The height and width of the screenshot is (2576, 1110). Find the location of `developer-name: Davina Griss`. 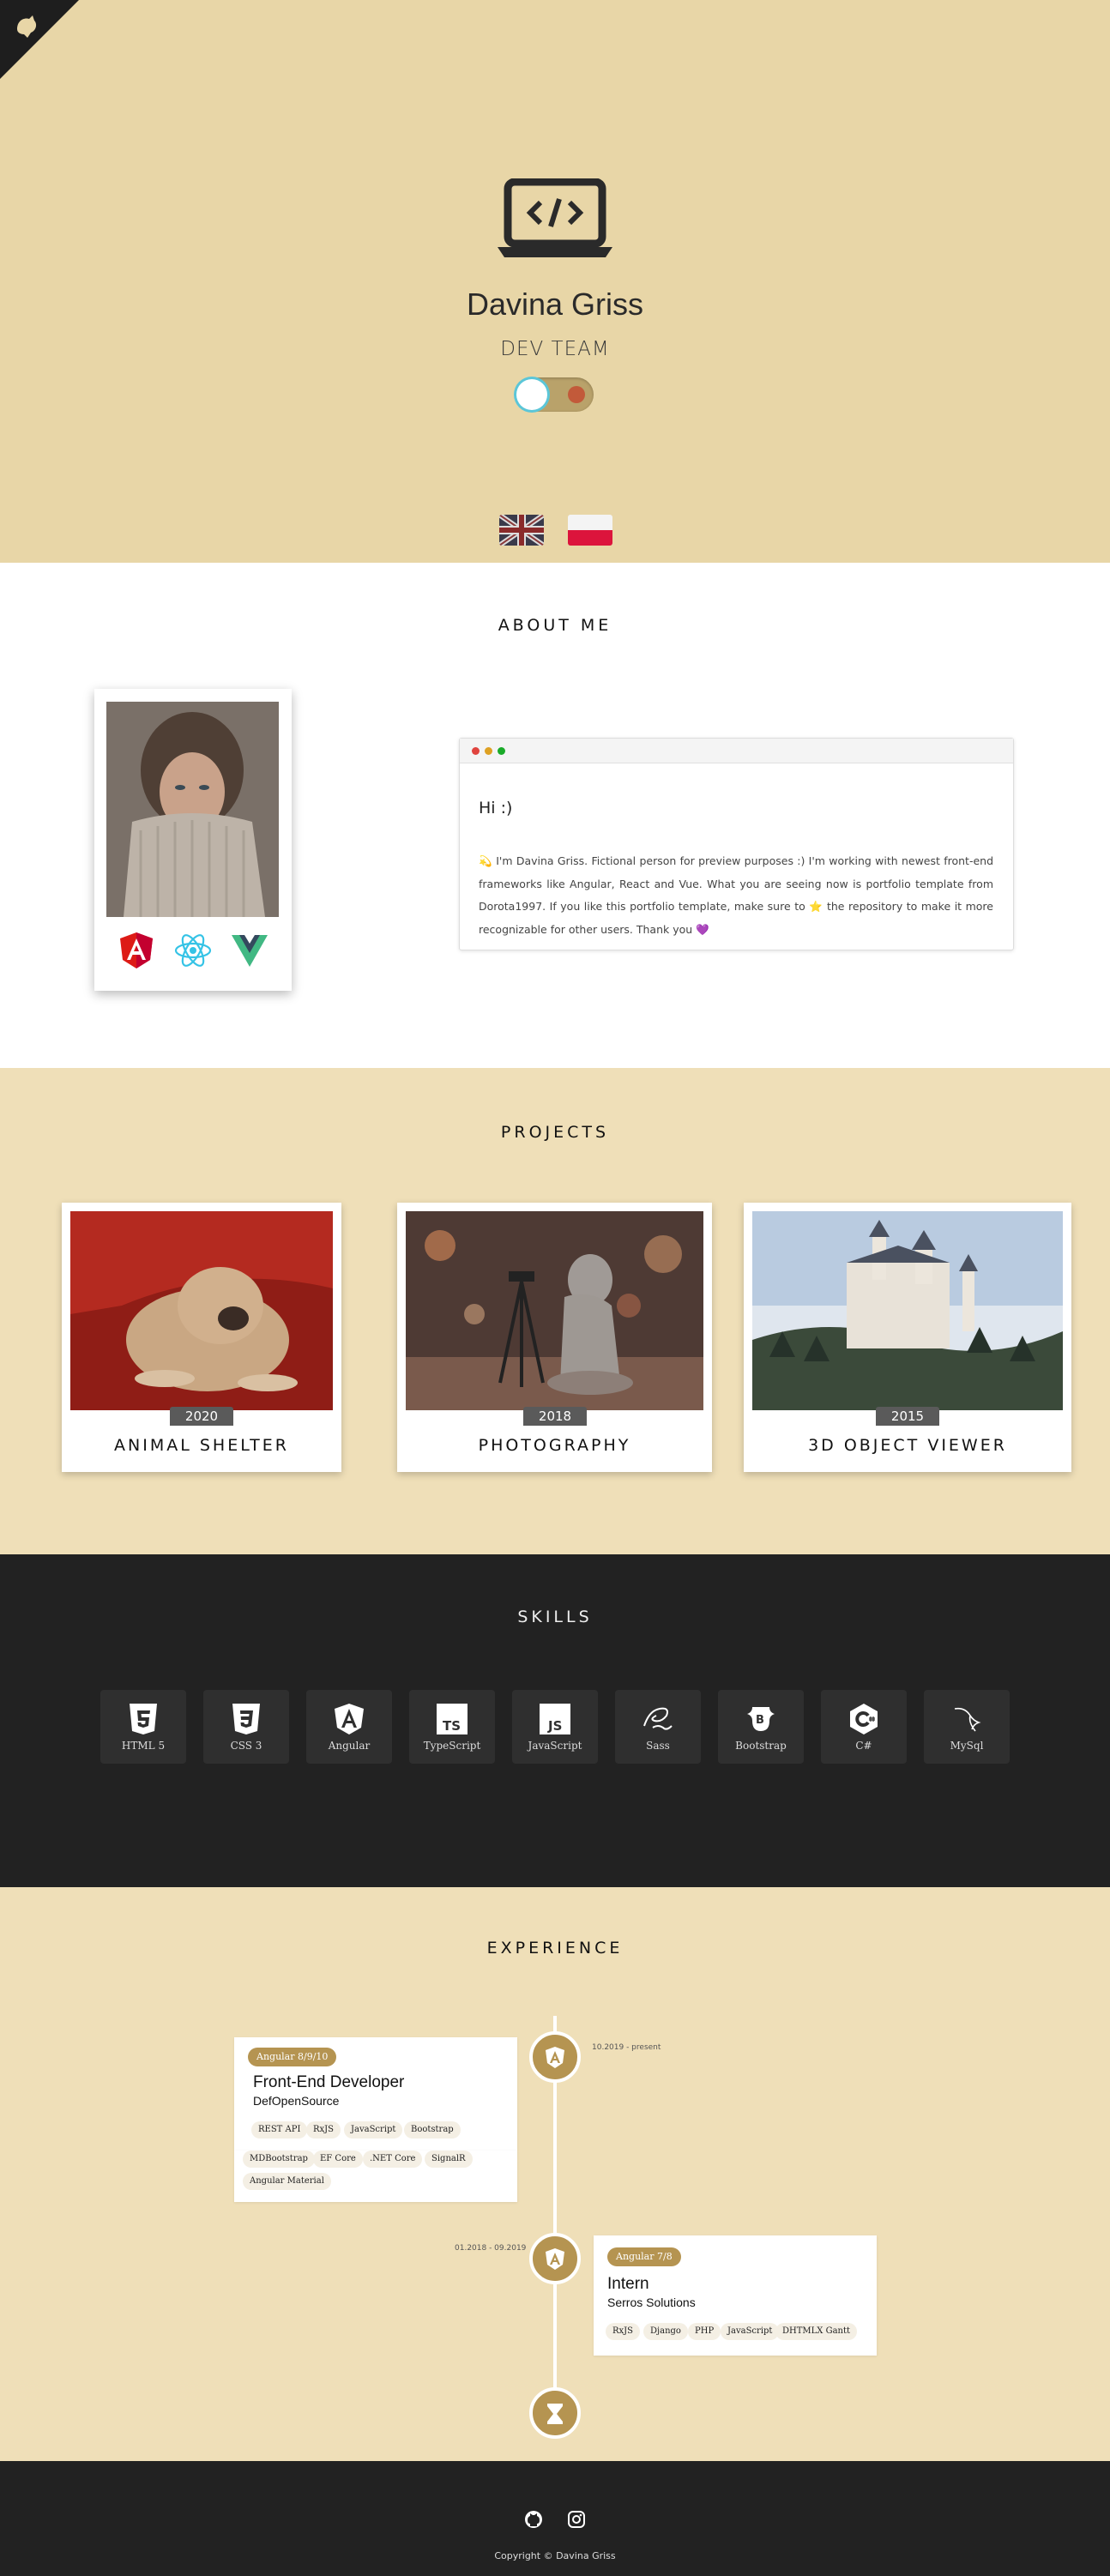

developer-name: Davina Griss is located at coordinates (555, 304).